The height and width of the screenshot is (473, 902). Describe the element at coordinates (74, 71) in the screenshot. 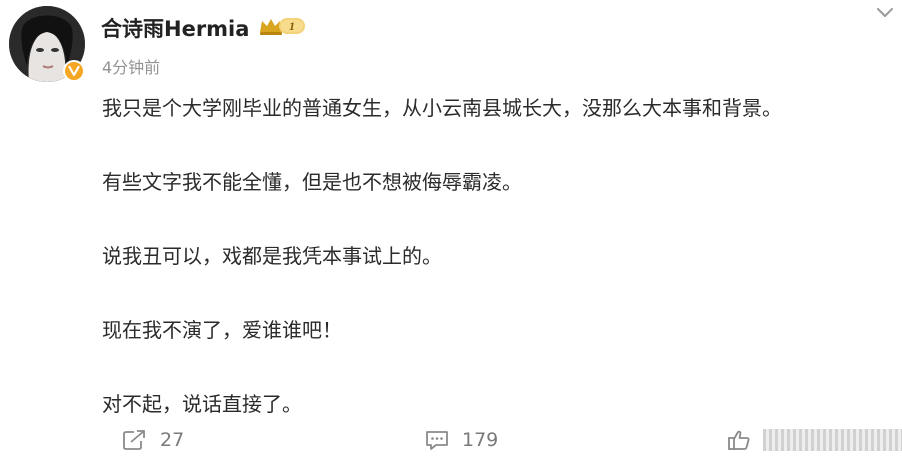

I see `verified-badge-icon` at that location.